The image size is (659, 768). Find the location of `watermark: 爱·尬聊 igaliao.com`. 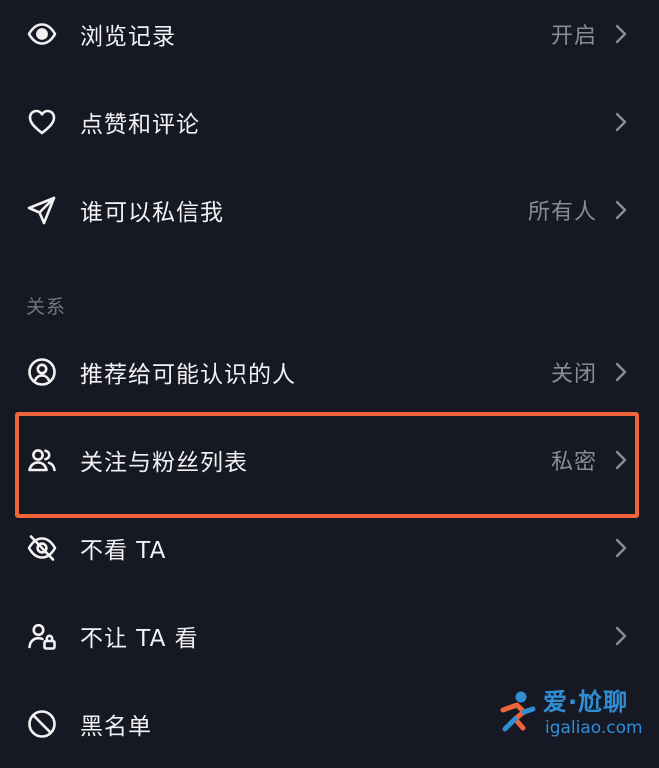

watermark: 爱·尬聊 igaliao.com is located at coordinates (571, 714).